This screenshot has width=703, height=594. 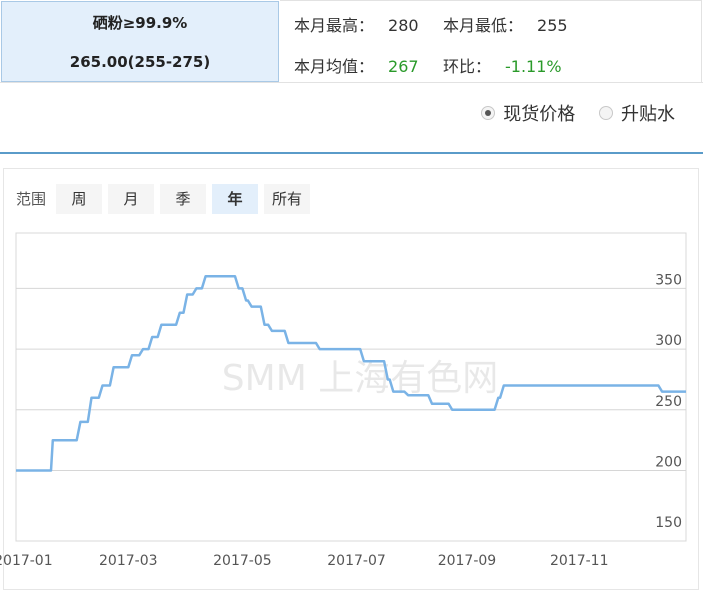 What do you see at coordinates (242, 561) in the screenshot?
I see `x-tick-label: 2017-05` at bounding box center [242, 561].